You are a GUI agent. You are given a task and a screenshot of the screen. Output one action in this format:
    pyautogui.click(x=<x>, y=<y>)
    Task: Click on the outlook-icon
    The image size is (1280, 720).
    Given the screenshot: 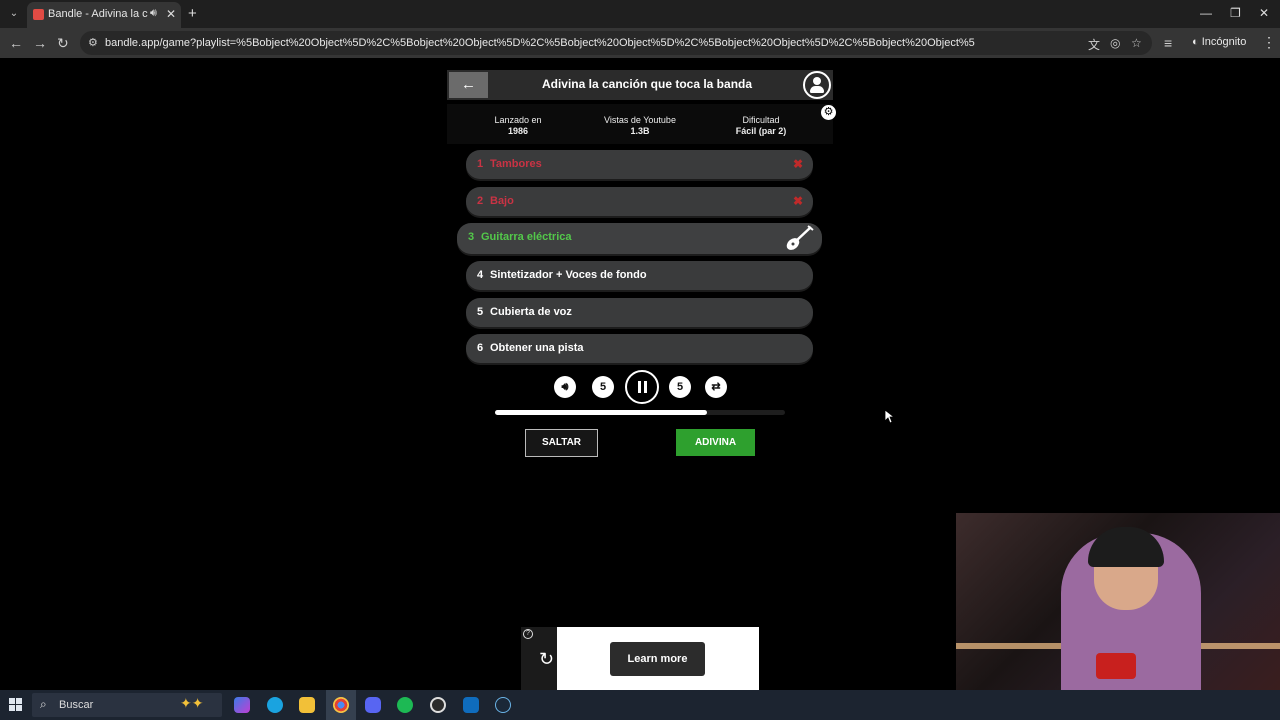 What is the action you would take?
    pyautogui.click(x=471, y=705)
    